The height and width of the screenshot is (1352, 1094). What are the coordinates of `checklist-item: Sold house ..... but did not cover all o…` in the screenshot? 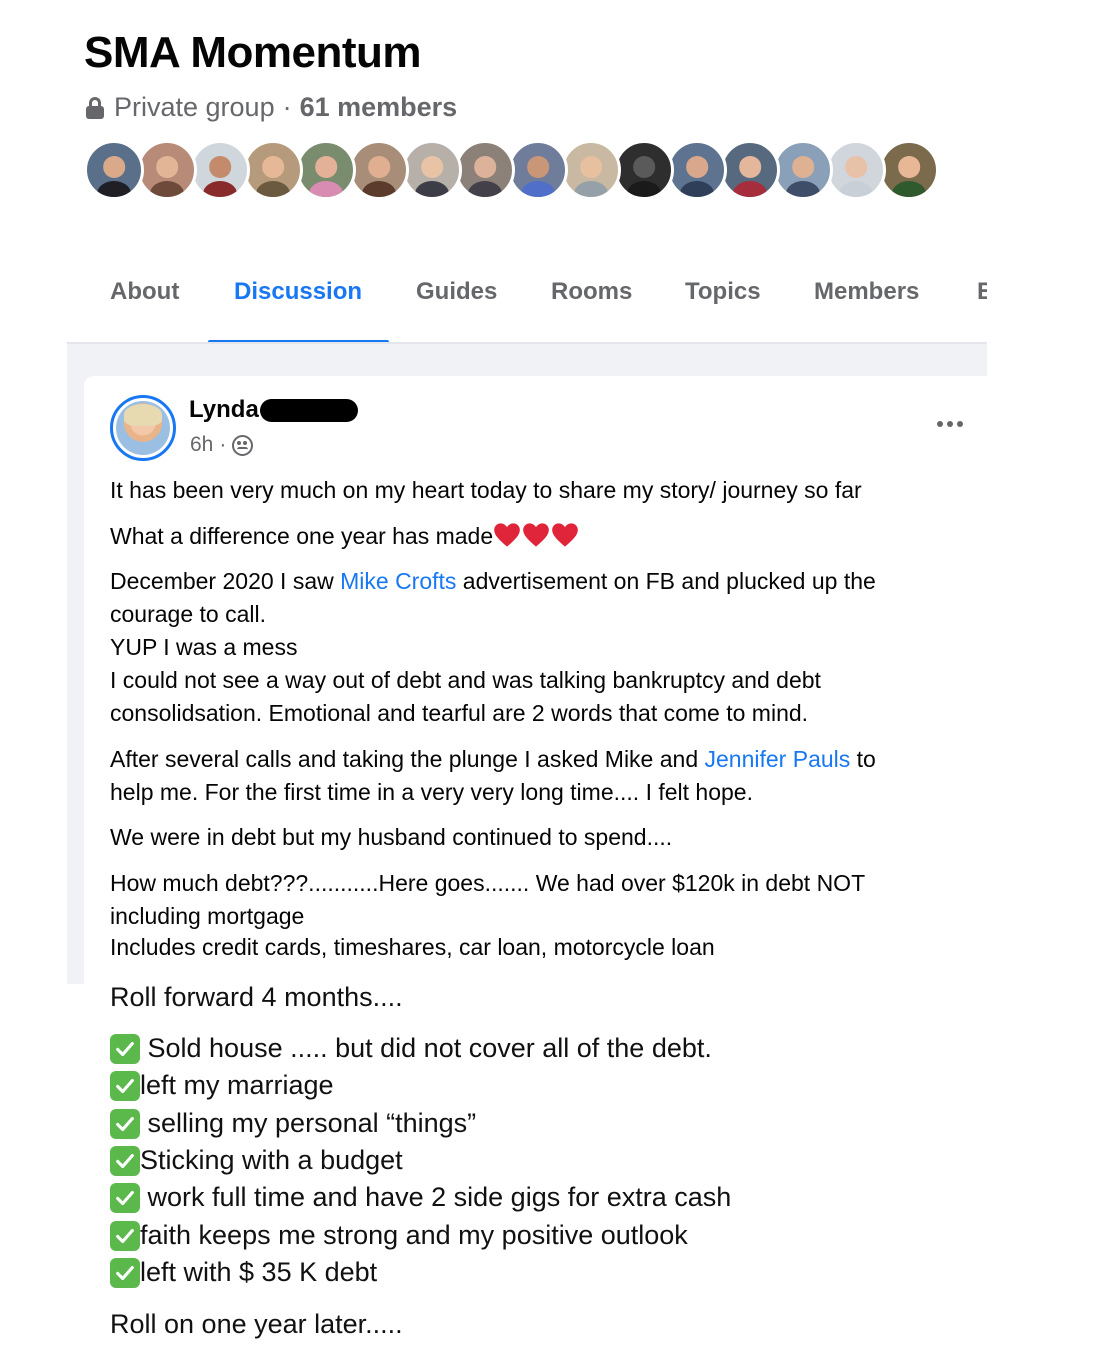 It's located at (411, 1048).